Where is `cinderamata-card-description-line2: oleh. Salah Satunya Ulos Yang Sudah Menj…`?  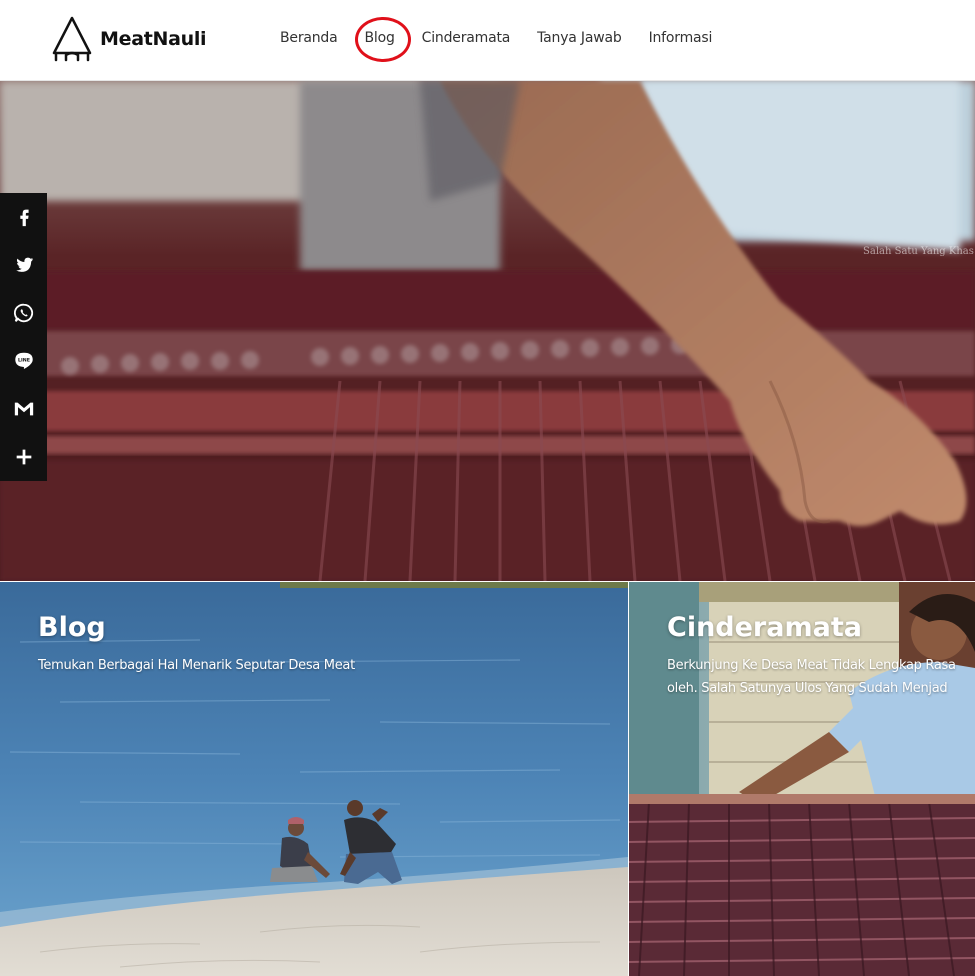
cinderamata-card-description-line2: oleh. Salah Satunya Ulos Yang Sudah Menj… is located at coordinates (807, 688).